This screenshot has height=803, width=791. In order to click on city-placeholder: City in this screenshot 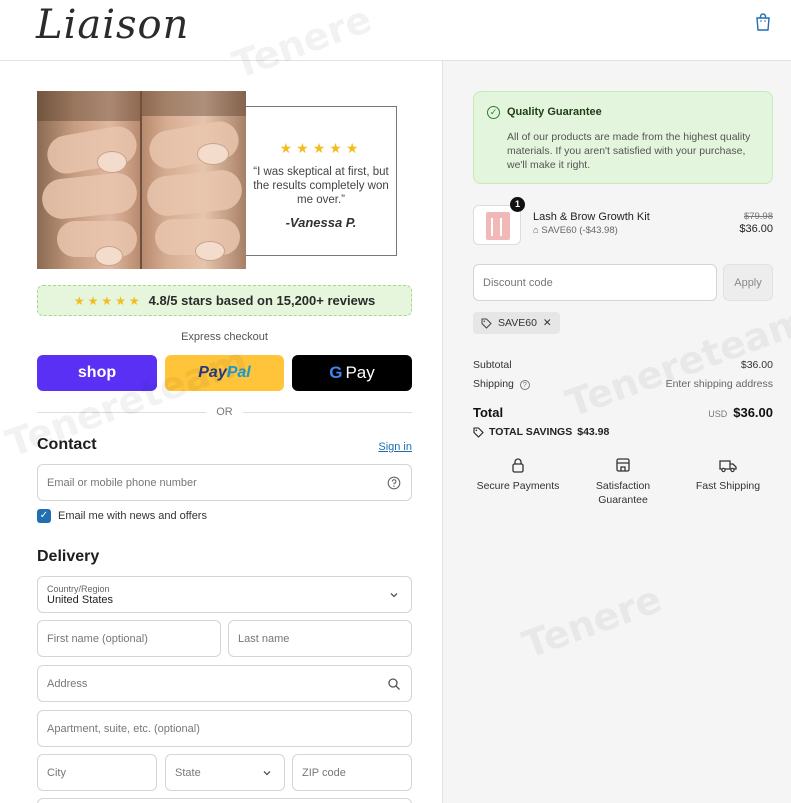, I will do `click(56, 772)`.